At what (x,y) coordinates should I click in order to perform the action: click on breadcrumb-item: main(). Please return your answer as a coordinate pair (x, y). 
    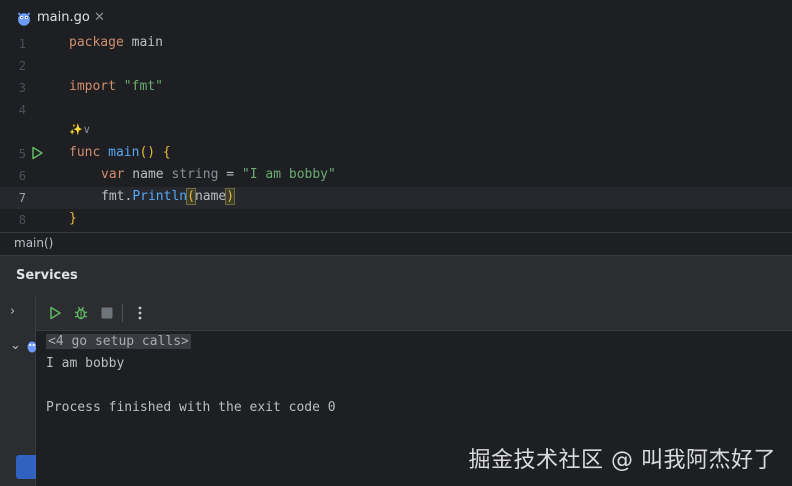
    Looking at the image, I should click on (33, 243).